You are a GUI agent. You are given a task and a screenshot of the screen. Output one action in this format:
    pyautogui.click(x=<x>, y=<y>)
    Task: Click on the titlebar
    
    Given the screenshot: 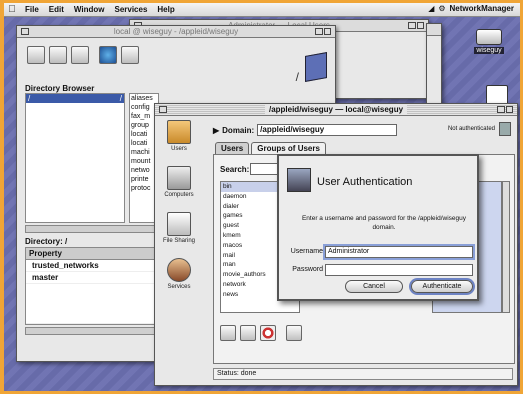 What is the action you would take?
    pyautogui.click(x=434, y=30)
    